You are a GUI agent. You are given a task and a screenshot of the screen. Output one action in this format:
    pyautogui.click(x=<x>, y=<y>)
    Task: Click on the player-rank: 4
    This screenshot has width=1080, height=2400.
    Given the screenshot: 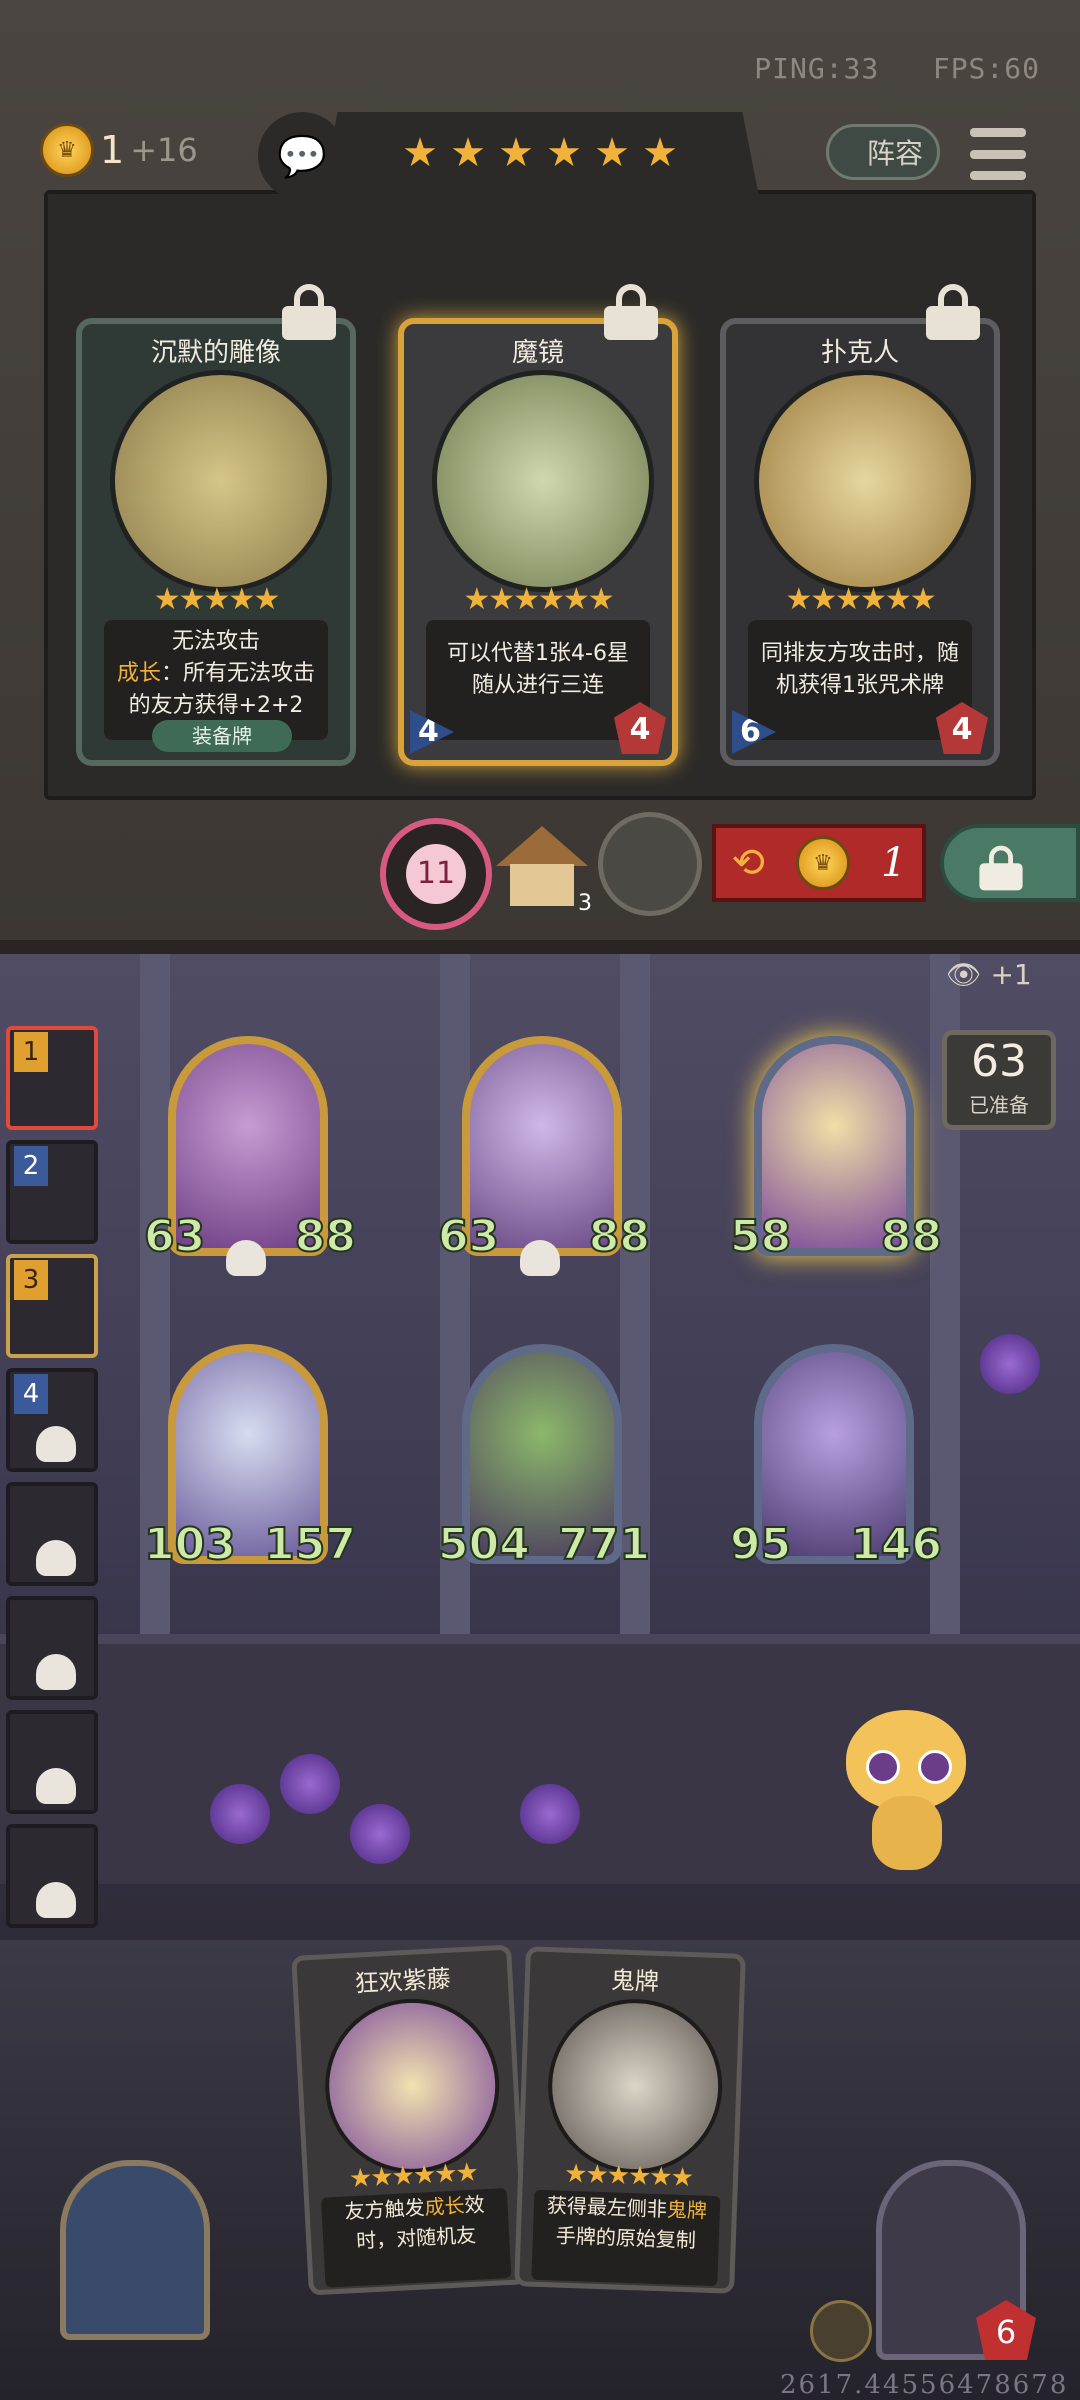 What is the action you would take?
    pyautogui.click(x=31, y=1394)
    